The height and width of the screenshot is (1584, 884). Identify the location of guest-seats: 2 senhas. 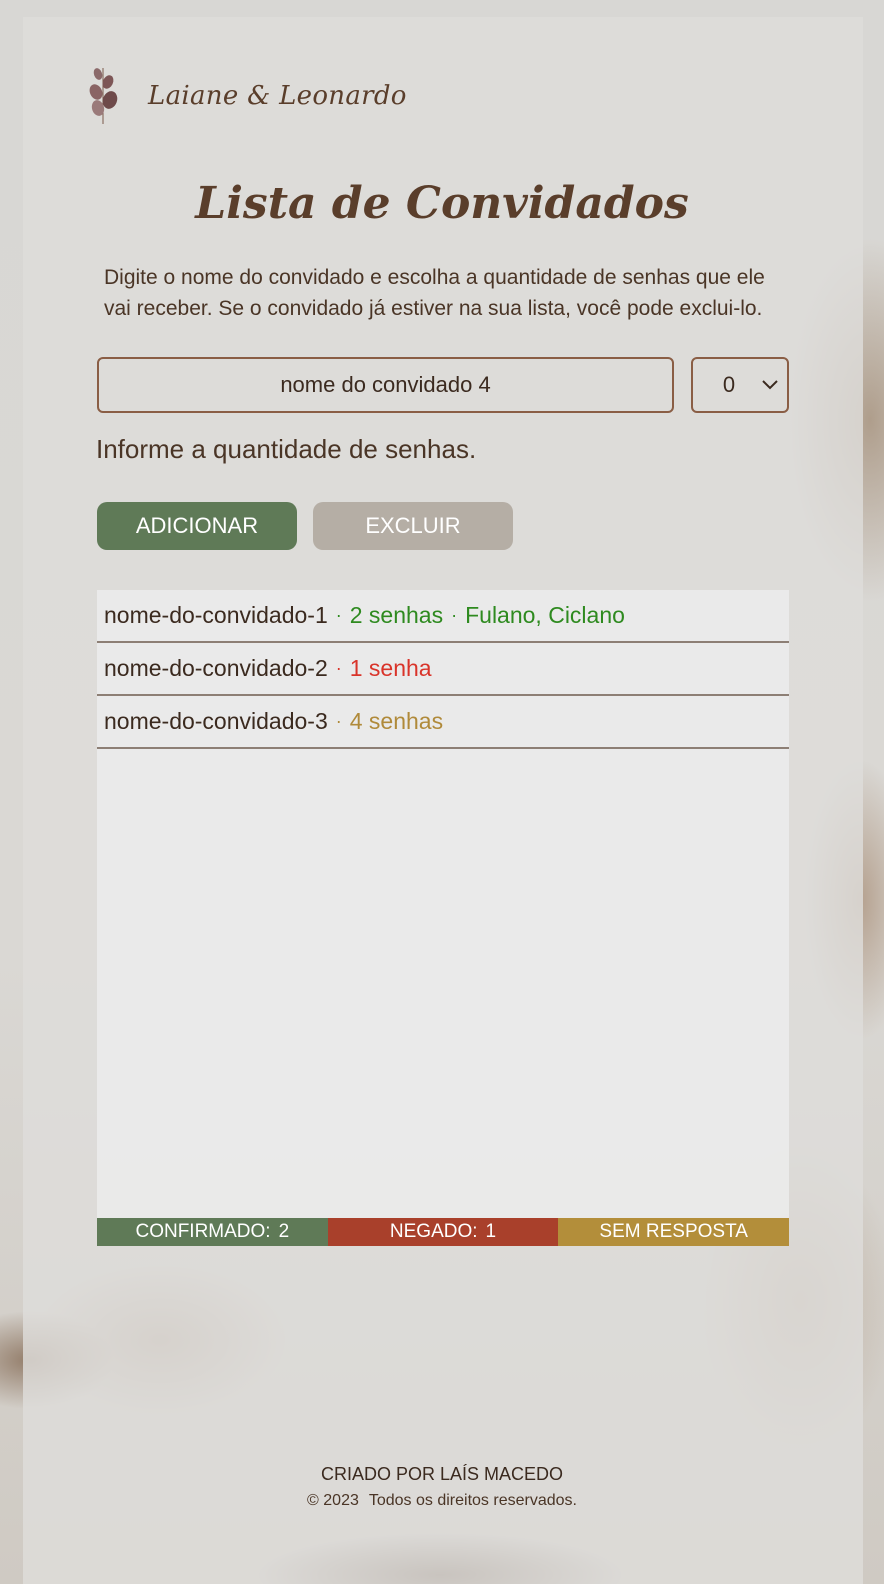
(396, 615).